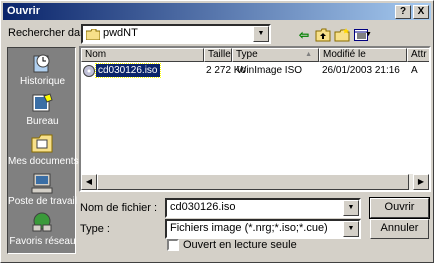  What do you see at coordinates (176, 34) in the screenshot?
I see `lookin-combo: pwdNT ▼` at bounding box center [176, 34].